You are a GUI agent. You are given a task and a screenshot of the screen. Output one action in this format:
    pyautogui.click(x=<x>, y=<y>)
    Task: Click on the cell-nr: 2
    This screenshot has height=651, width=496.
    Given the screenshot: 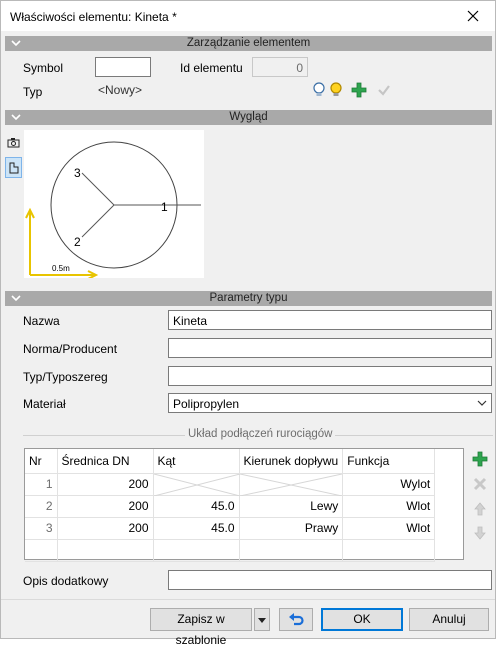 What is the action you would take?
    pyautogui.click(x=41, y=506)
    